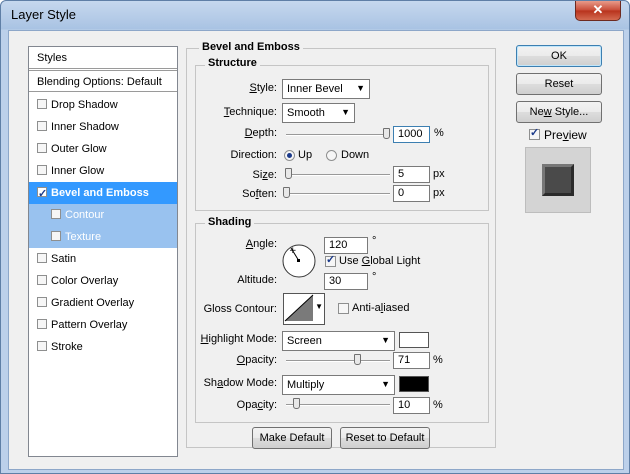  I want to click on style-item-texture: Texture, so click(103, 237).